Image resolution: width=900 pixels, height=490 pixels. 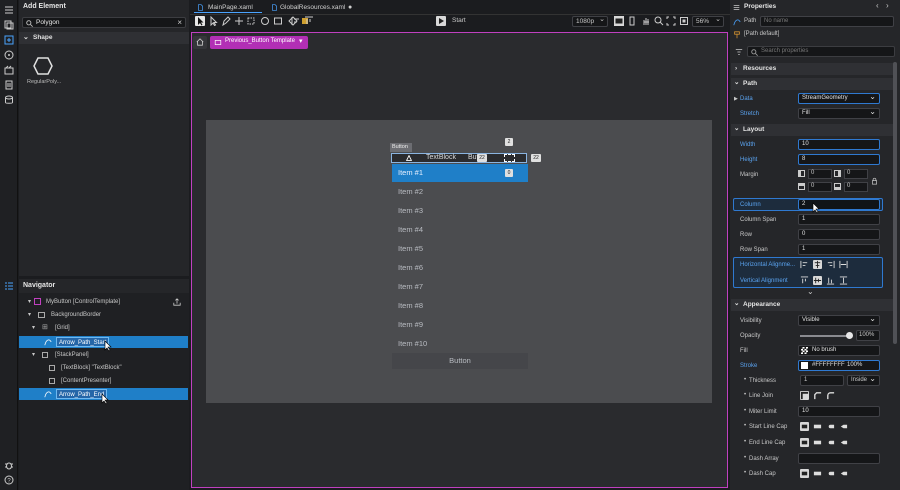 What do you see at coordinates (874, 181) in the screenshot?
I see `lock-icon` at bounding box center [874, 181].